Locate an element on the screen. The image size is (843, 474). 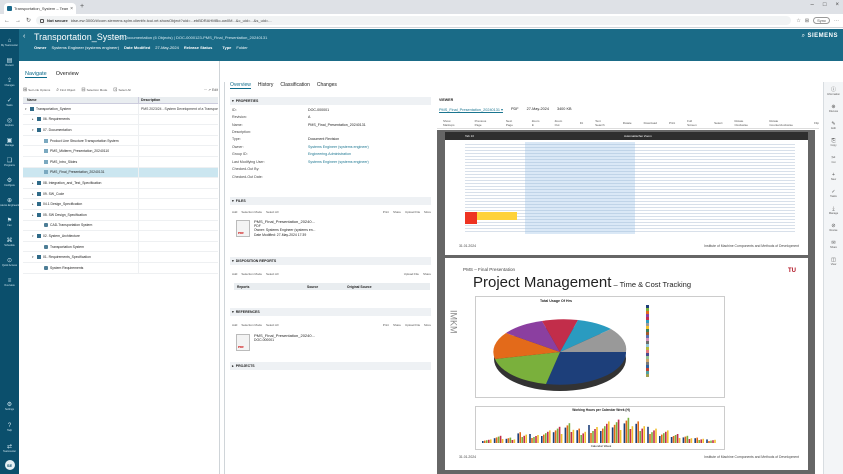
viewer-tool-rotate: Rotate is located at coordinates (627, 123).